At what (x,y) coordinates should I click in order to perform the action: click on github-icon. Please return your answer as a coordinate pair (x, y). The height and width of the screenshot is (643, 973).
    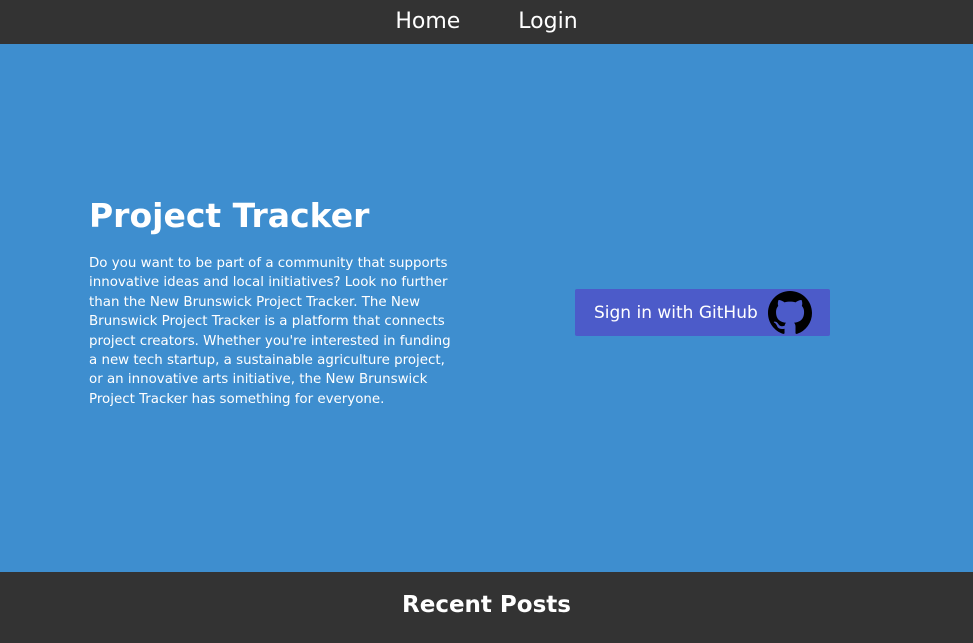
    Looking at the image, I should click on (789, 312).